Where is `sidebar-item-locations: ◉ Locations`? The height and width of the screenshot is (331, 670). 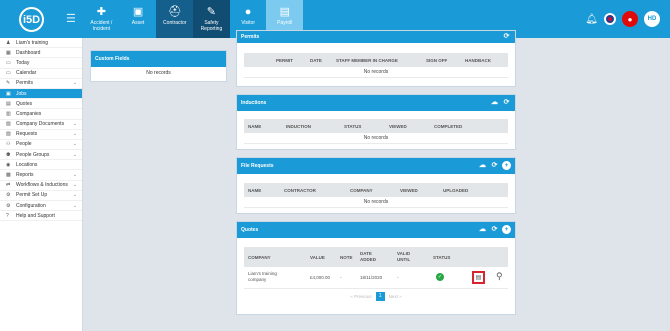 sidebar-item-locations: ◉ Locations is located at coordinates (41, 165).